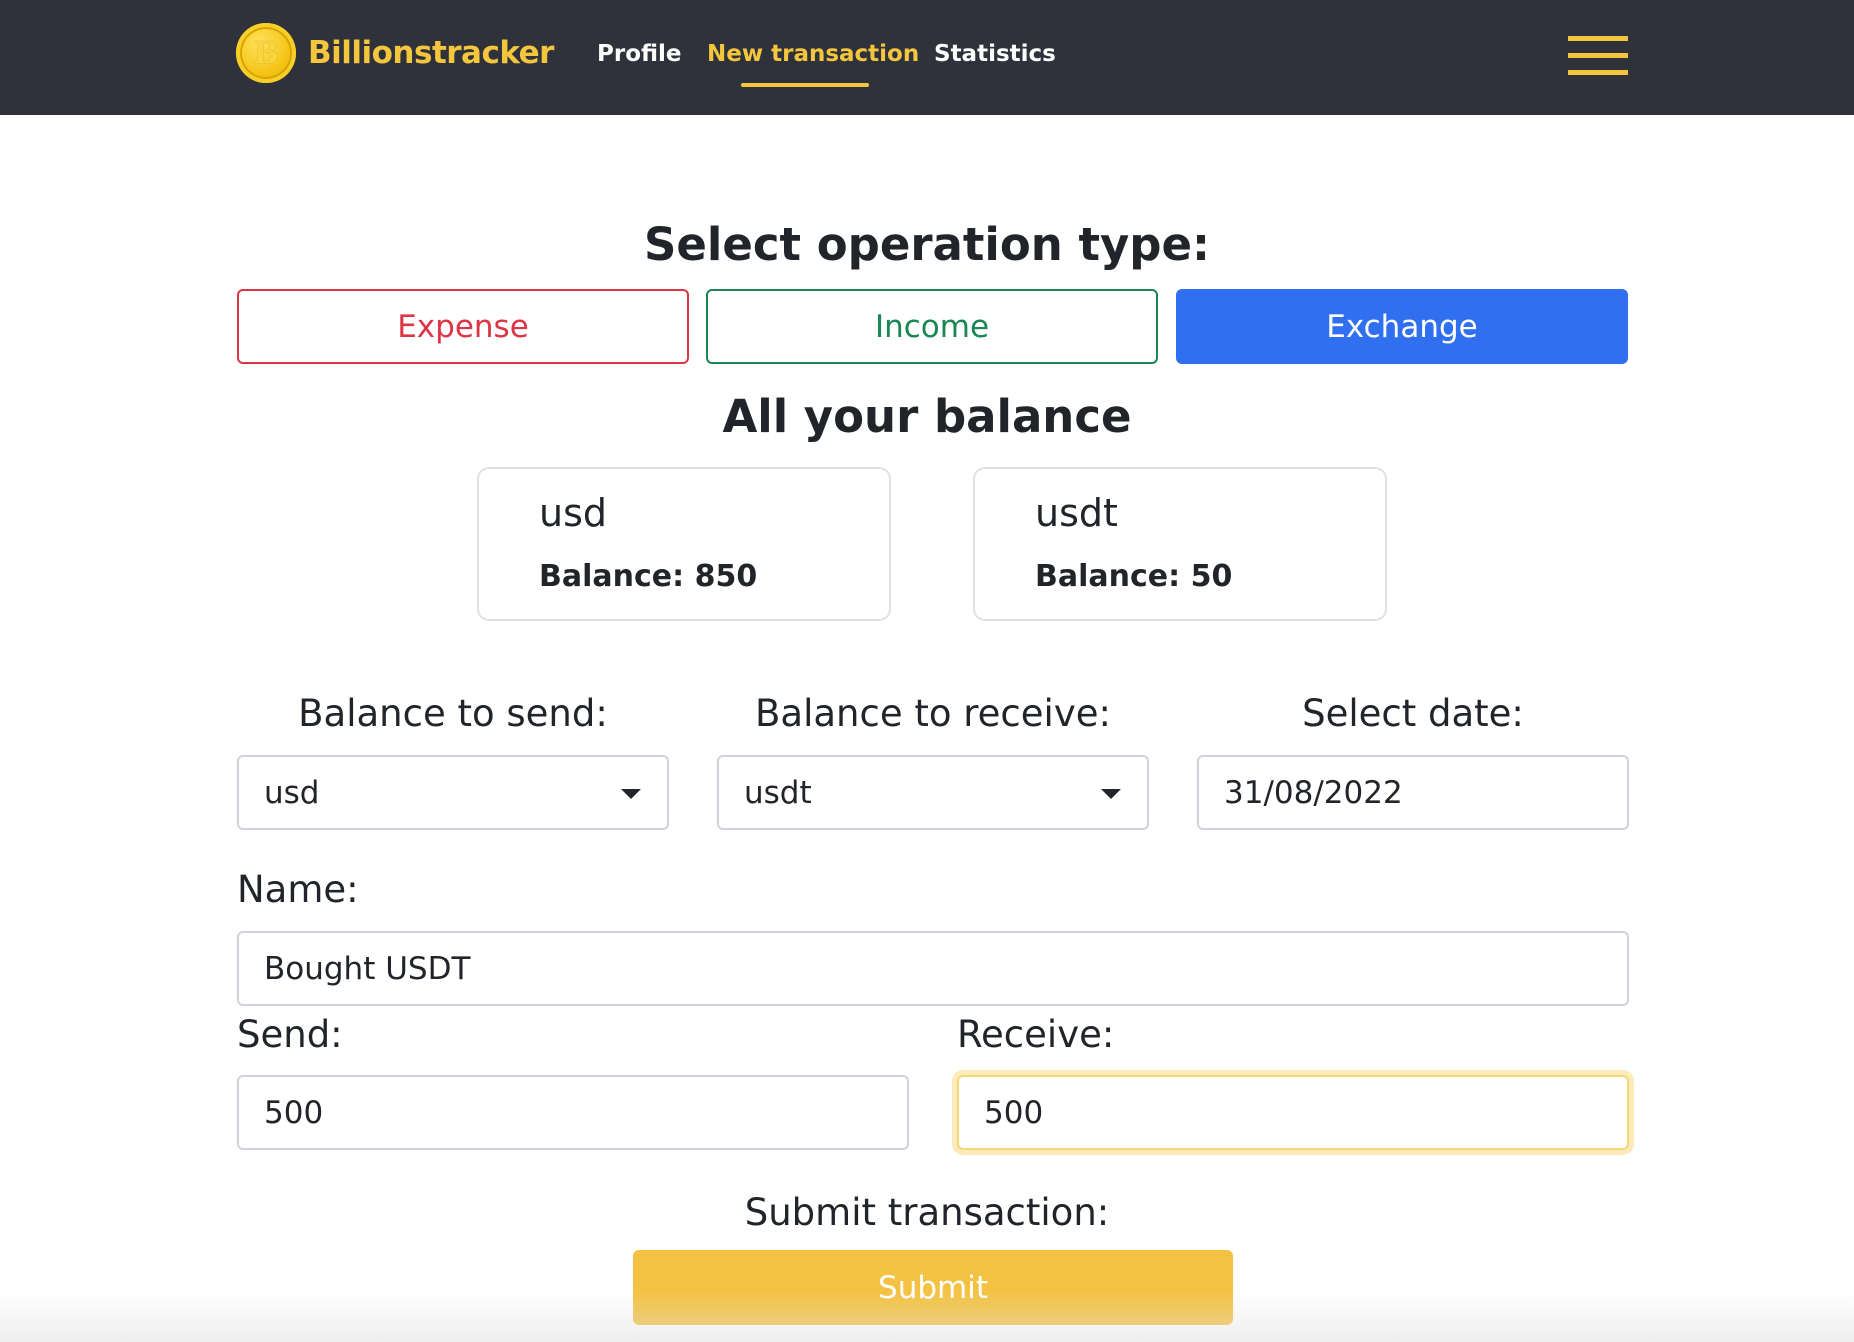 The image size is (1854, 1342). Describe the element at coordinates (266, 53) in the screenshot. I see `bitcoin-coin-icon: B` at that location.